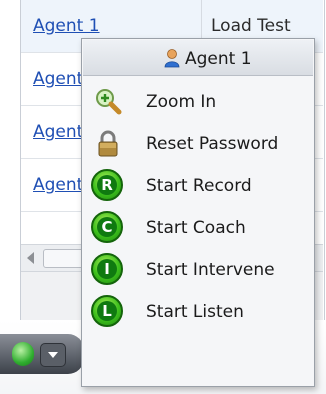  I want to click on menu-item-start-coach: C Start Coach, so click(198, 228).